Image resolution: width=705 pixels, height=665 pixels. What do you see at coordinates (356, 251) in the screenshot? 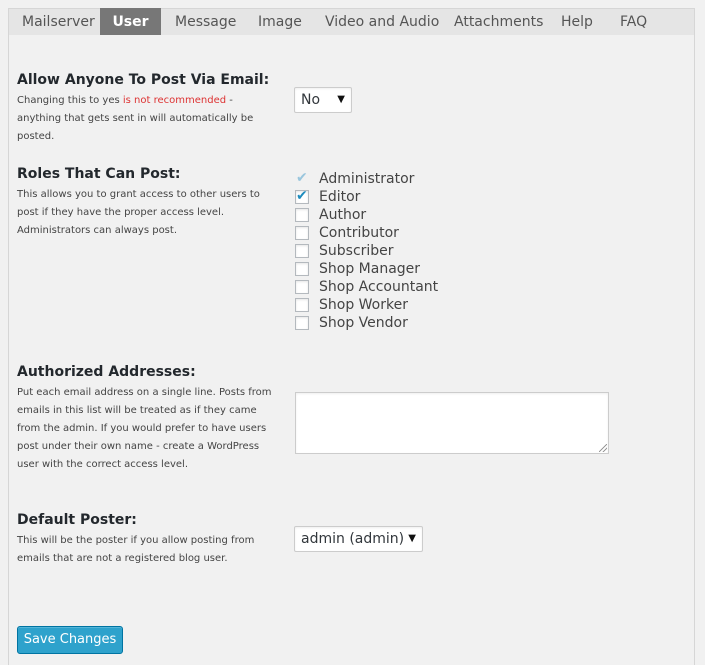
I see `role-label: Subscriber` at bounding box center [356, 251].